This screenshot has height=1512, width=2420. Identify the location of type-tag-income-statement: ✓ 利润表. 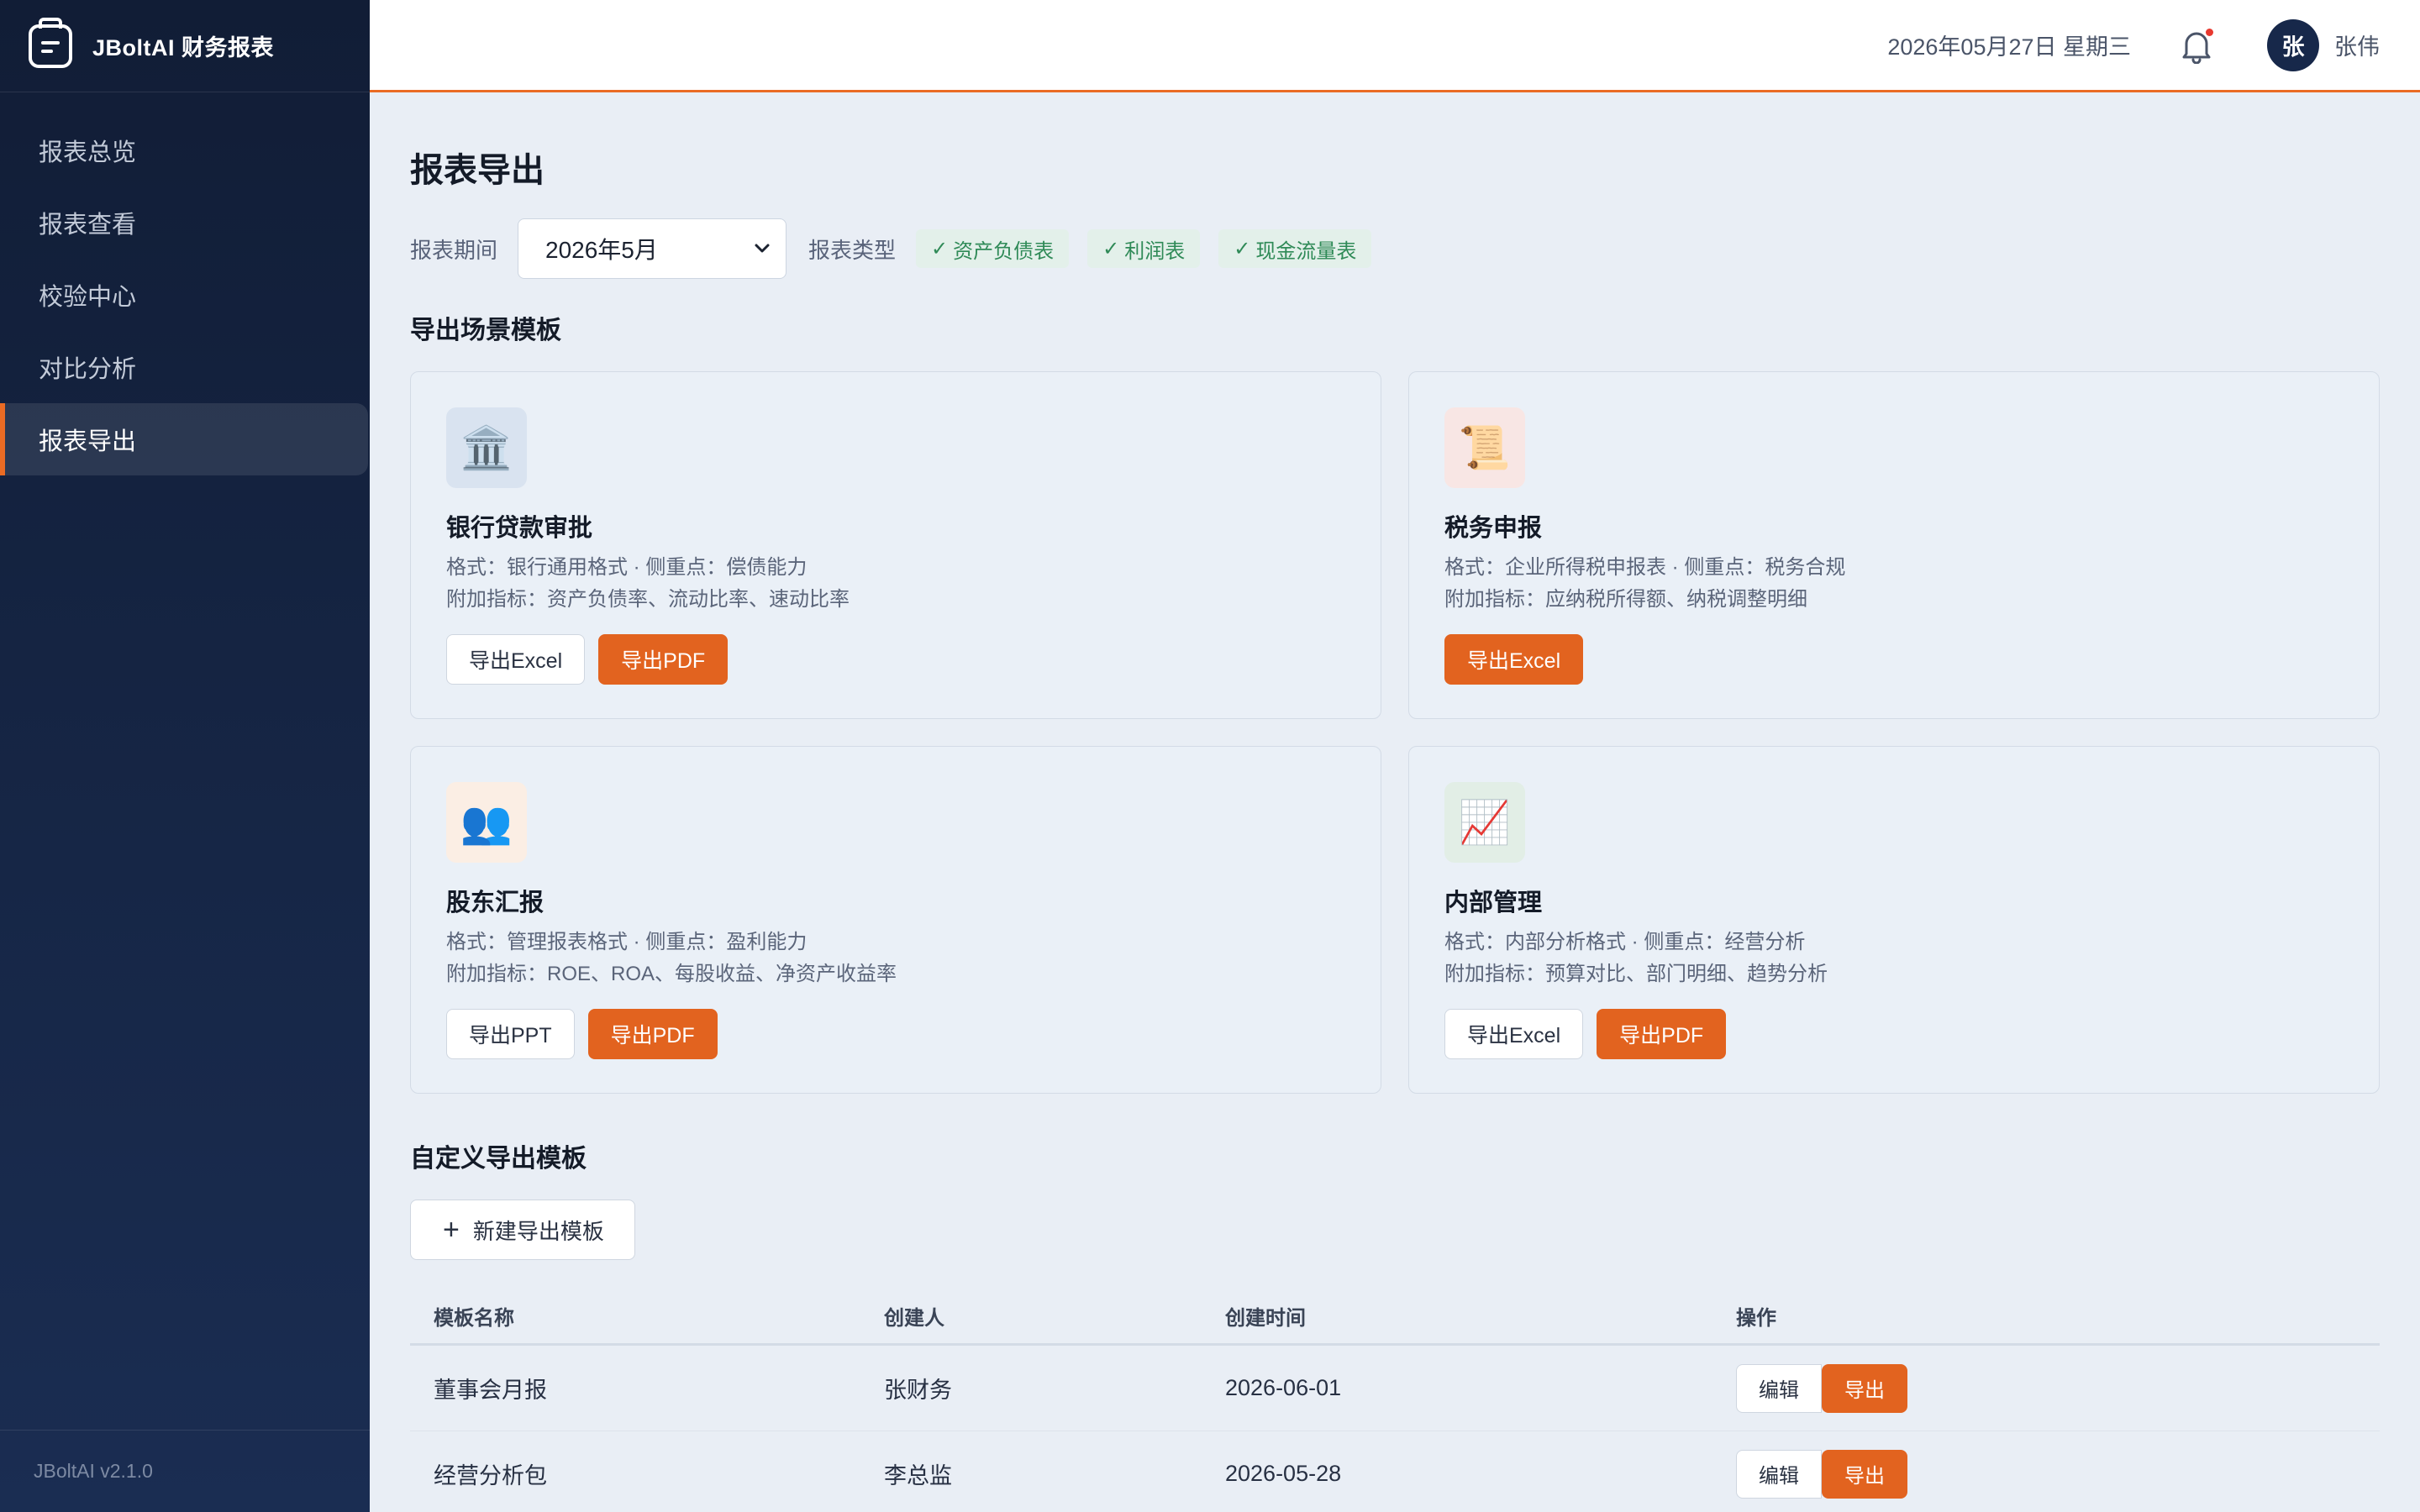
(1144, 248).